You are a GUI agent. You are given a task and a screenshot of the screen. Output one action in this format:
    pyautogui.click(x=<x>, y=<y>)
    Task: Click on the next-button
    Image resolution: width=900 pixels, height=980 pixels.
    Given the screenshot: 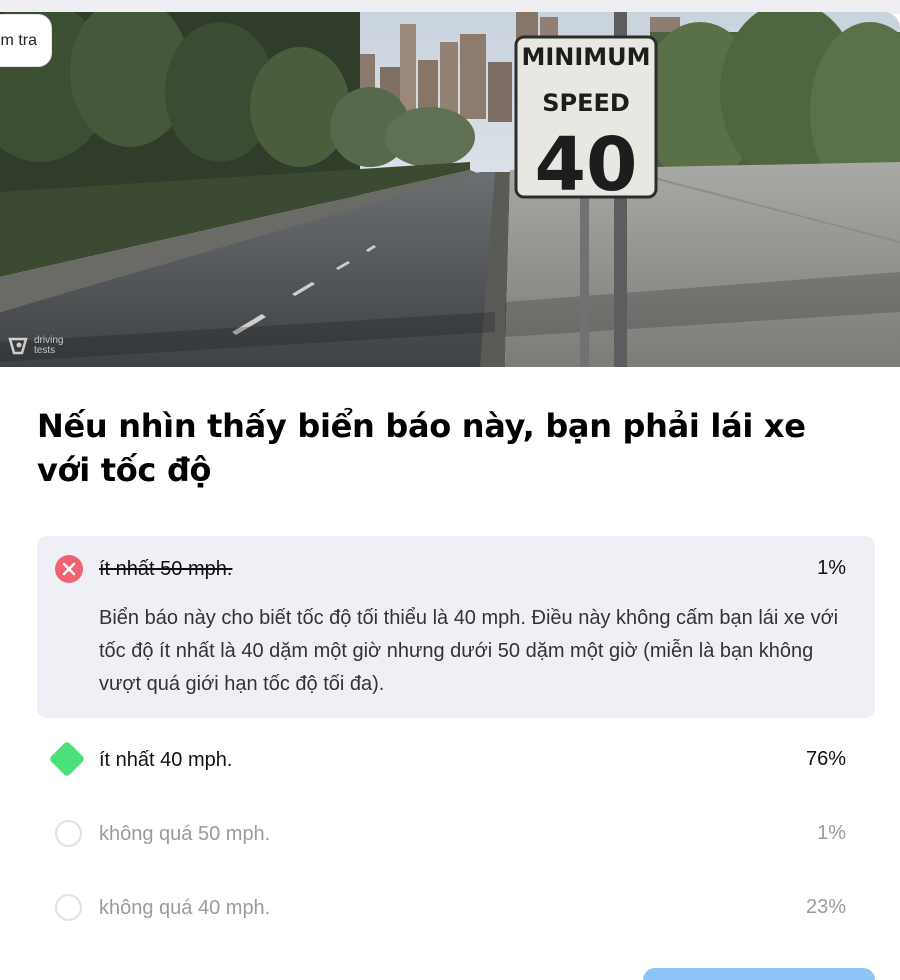 What is the action you would take?
    pyautogui.click(x=759, y=974)
    